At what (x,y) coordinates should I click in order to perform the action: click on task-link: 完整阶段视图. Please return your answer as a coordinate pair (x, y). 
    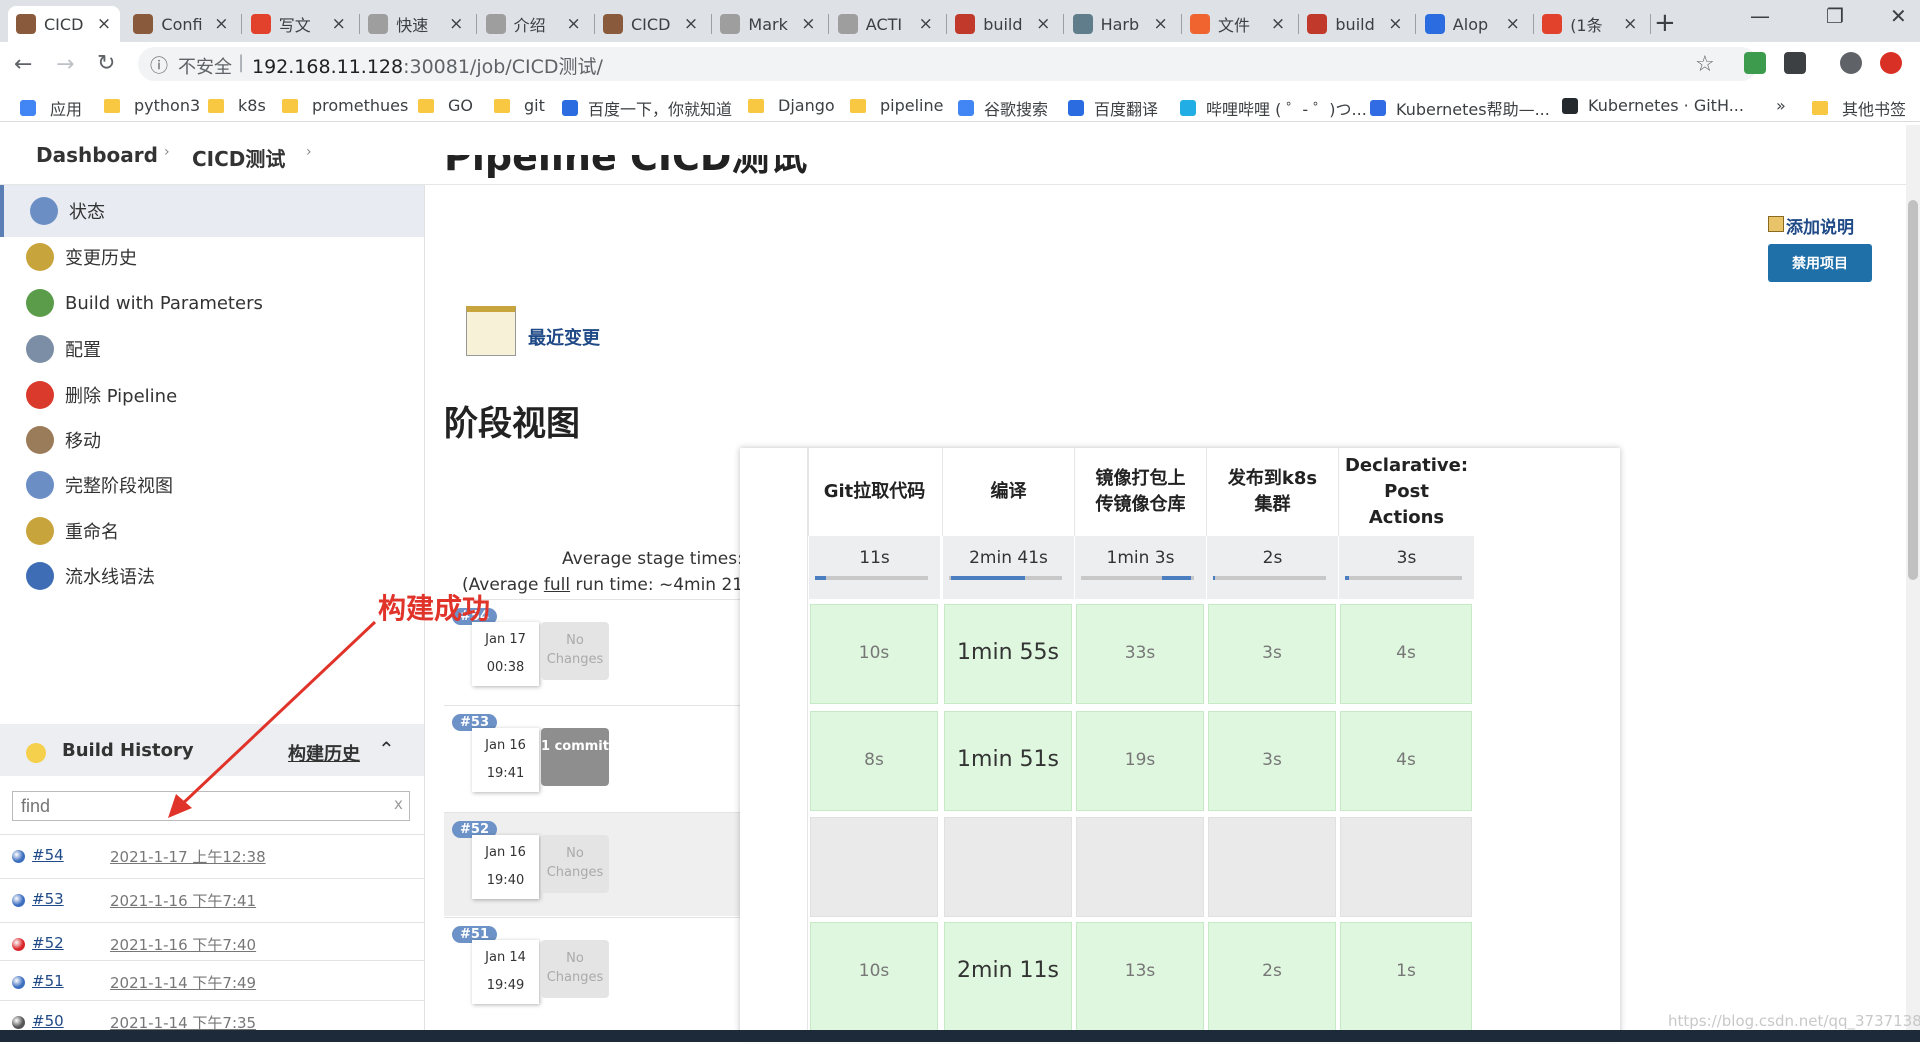
    Looking at the image, I should click on (212, 485).